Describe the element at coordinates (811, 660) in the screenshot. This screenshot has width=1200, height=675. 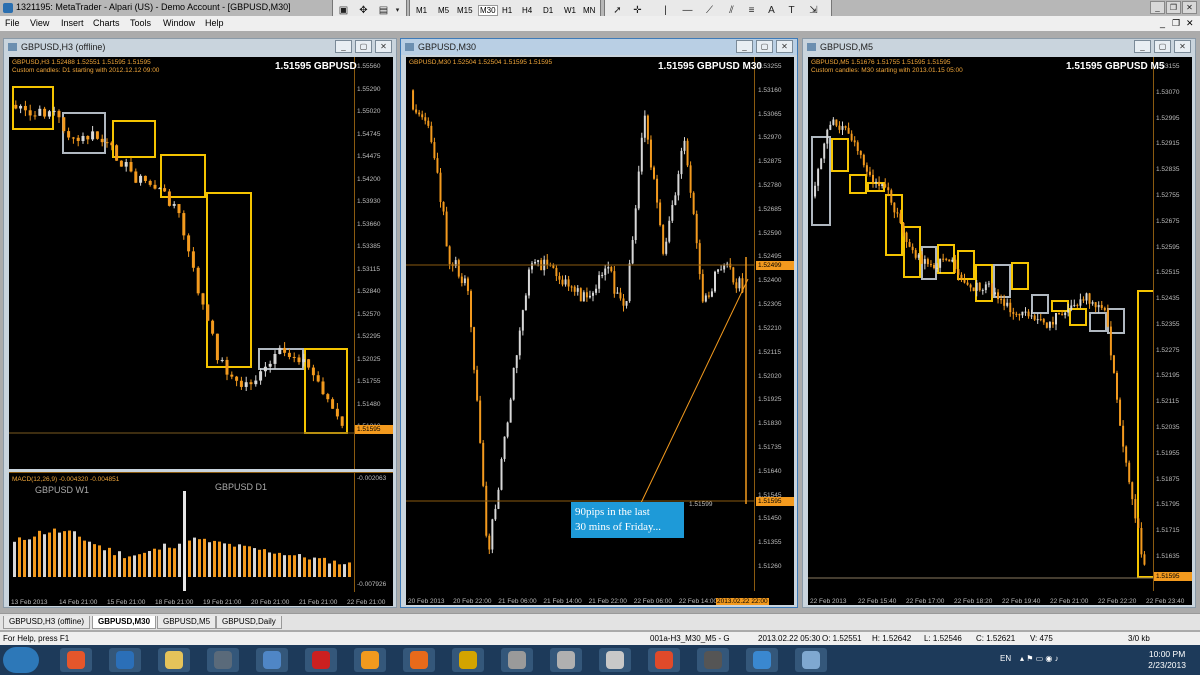
I see `taskbar-app-paint-app-icon` at that location.